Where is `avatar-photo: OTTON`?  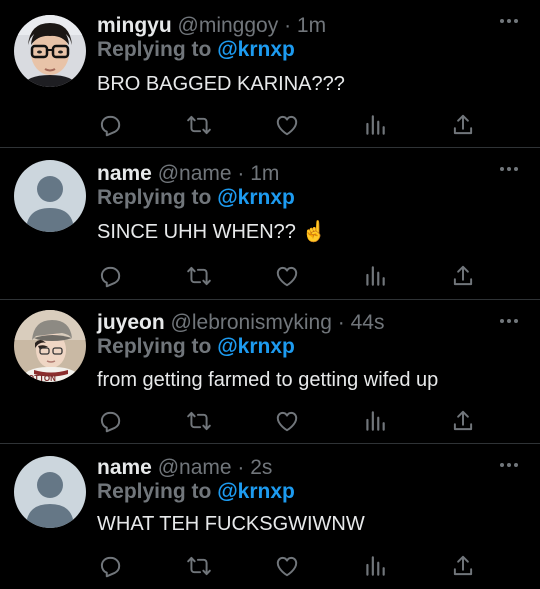
avatar-photo: OTTON is located at coordinates (50, 346).